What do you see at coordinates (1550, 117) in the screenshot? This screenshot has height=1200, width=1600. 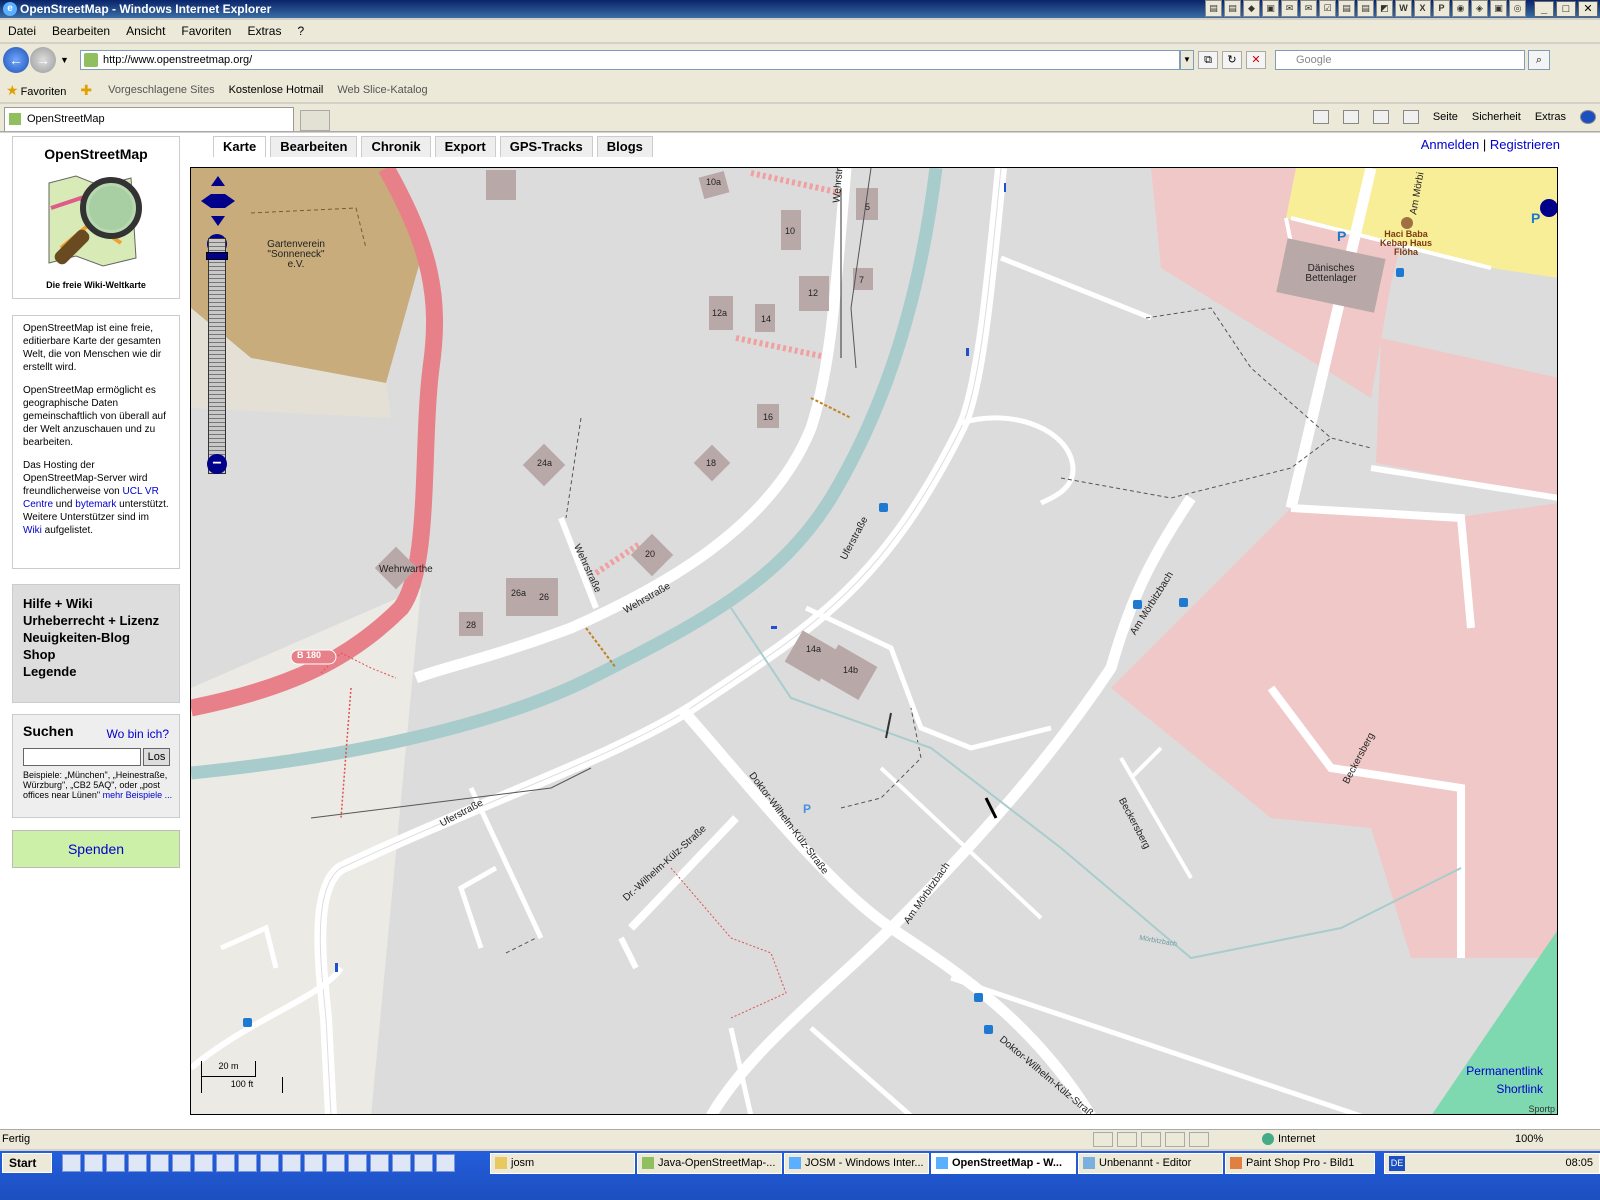 I see `tools-menu: Extras` at bounding box center [1550, 117].